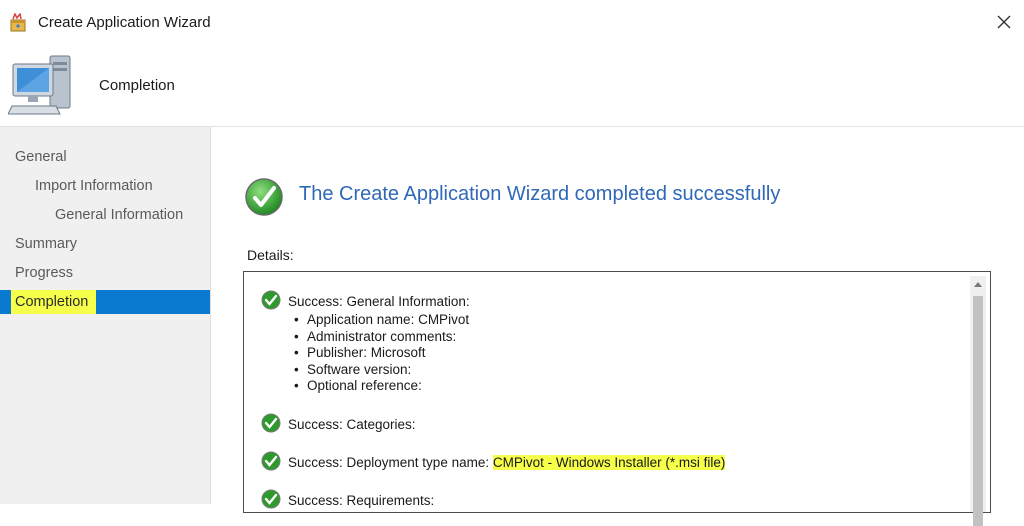 This screenshot has width=1024, height=526. I want to click on detail-heading: Success: Categories:, so click(610, 423).